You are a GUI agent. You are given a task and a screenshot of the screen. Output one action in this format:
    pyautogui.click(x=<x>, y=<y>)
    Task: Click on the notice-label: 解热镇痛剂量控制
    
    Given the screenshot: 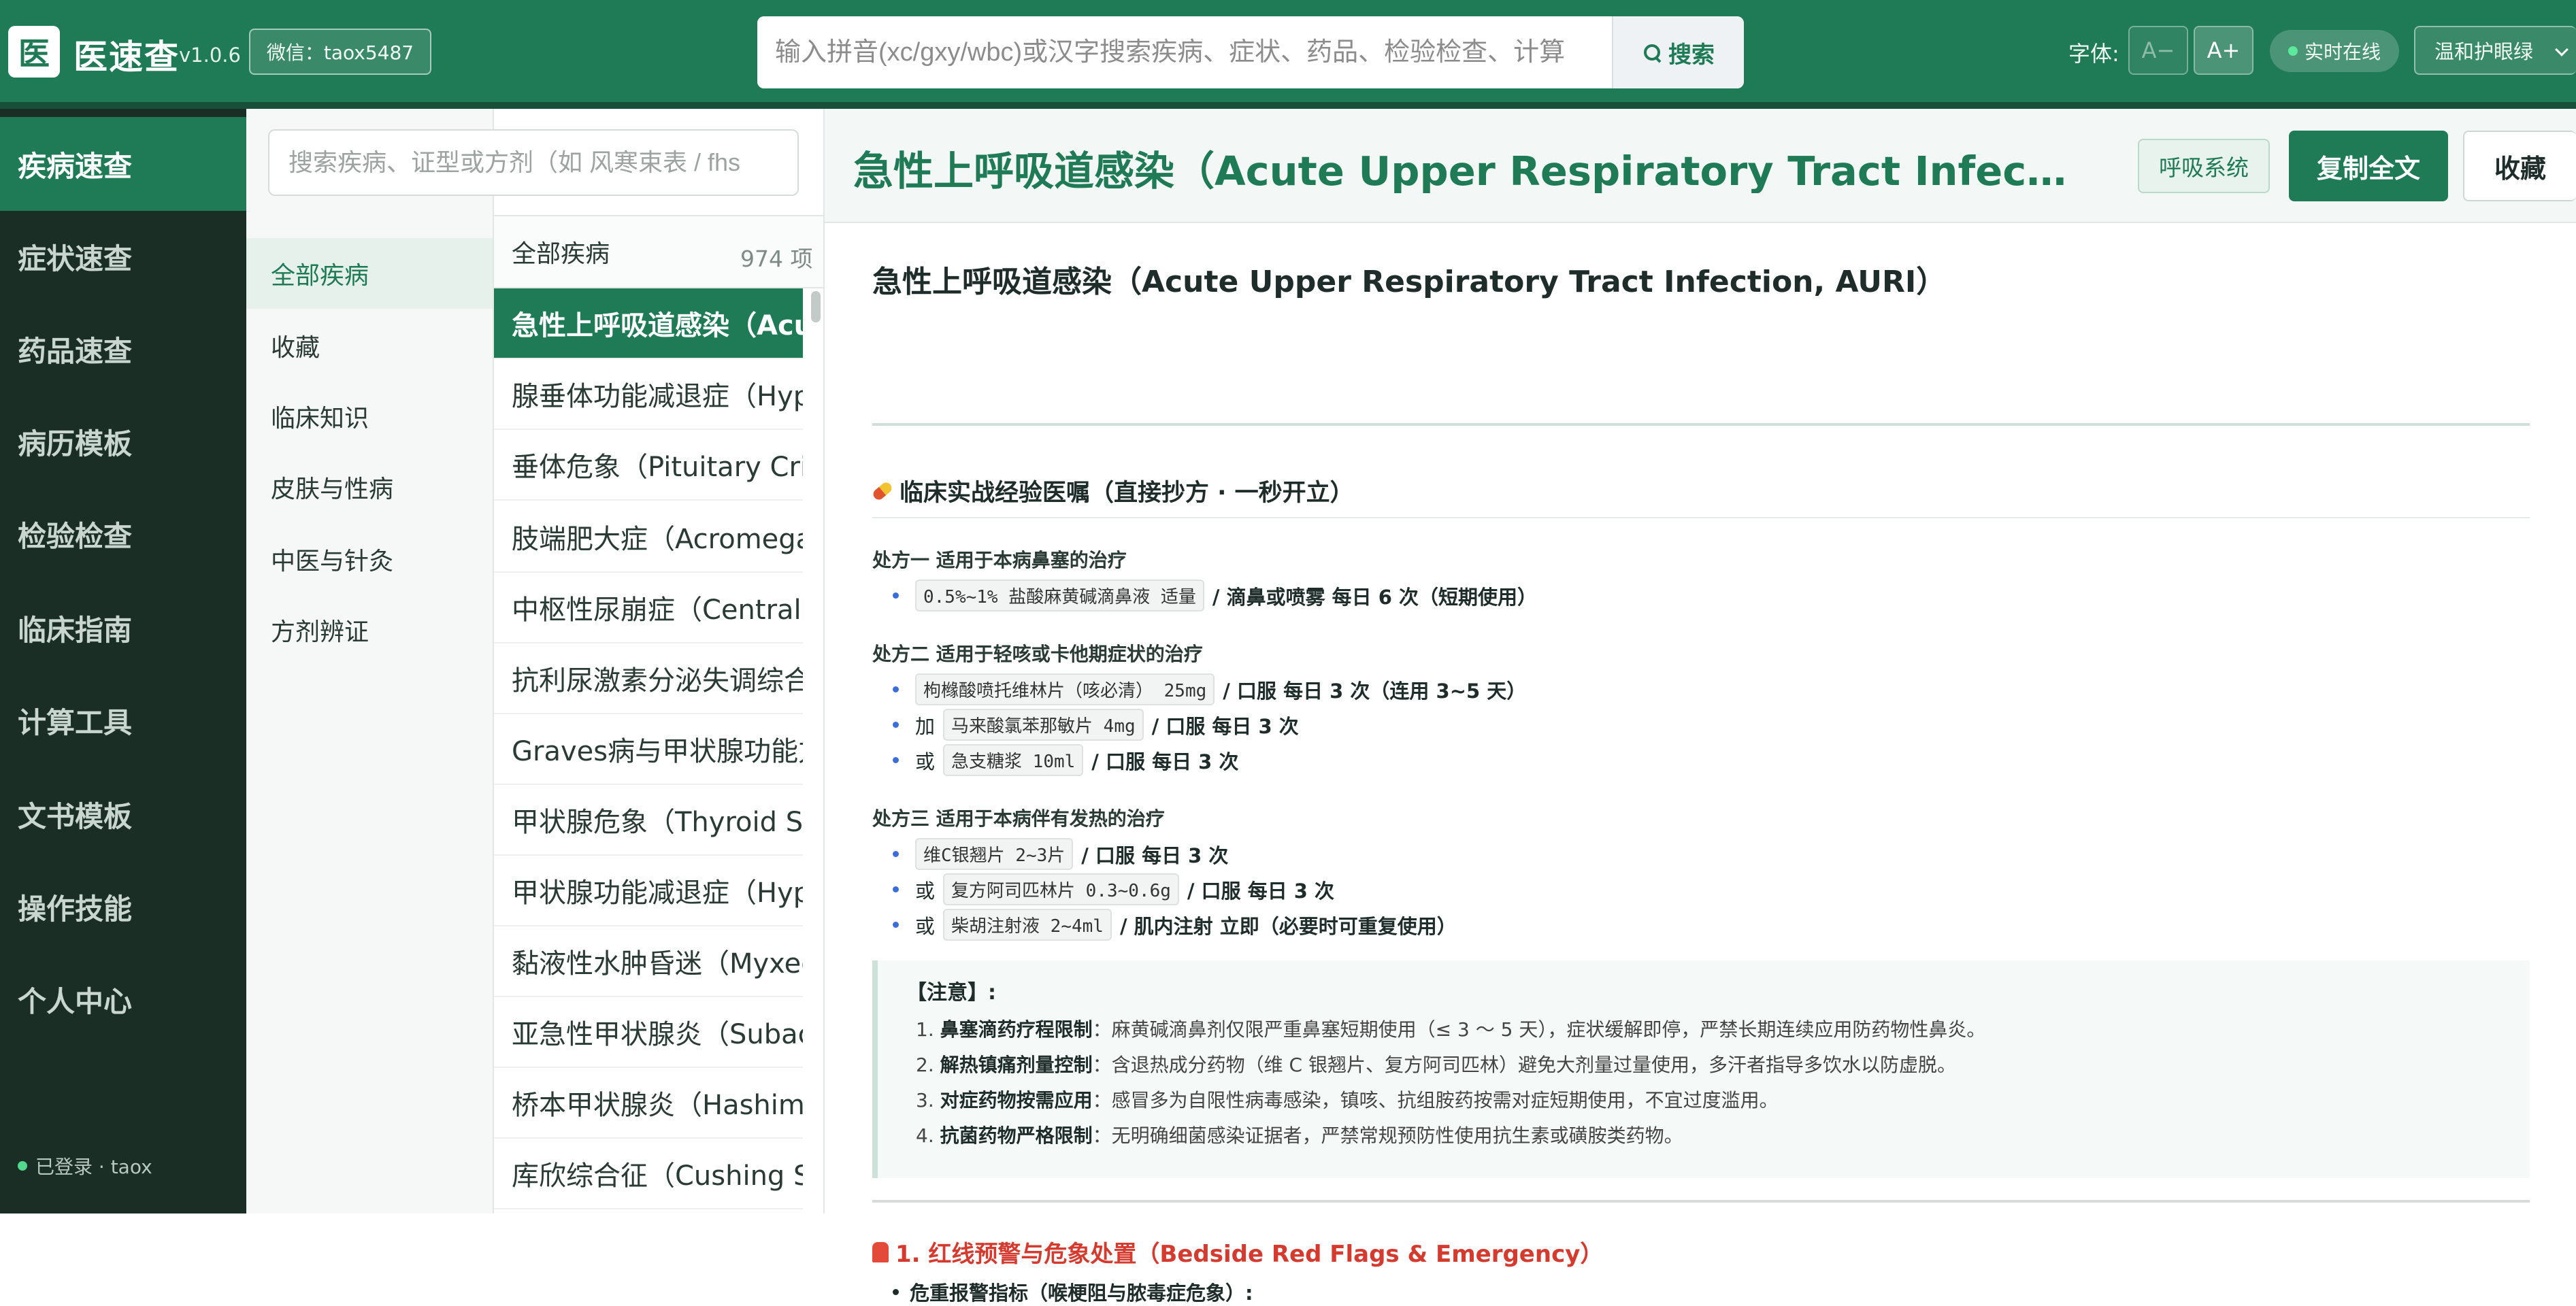 What is the action you would take?
    pyautogui.click(x=1017, y=1065)
    